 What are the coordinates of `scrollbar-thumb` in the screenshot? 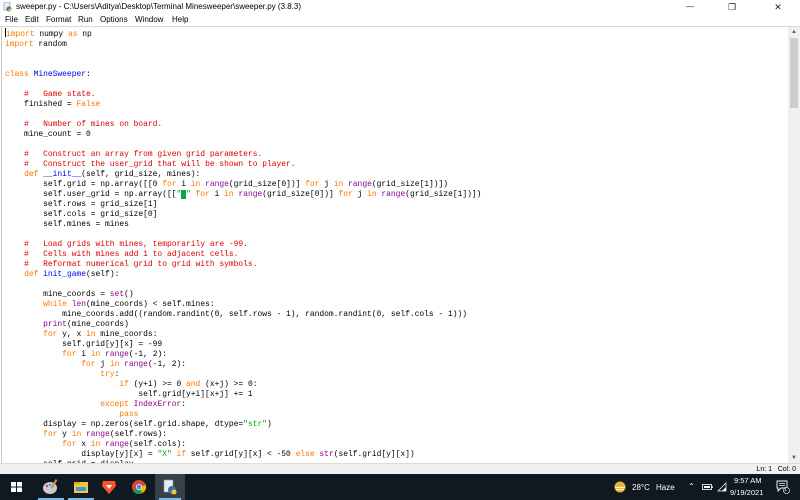 It's located at (794, 73).